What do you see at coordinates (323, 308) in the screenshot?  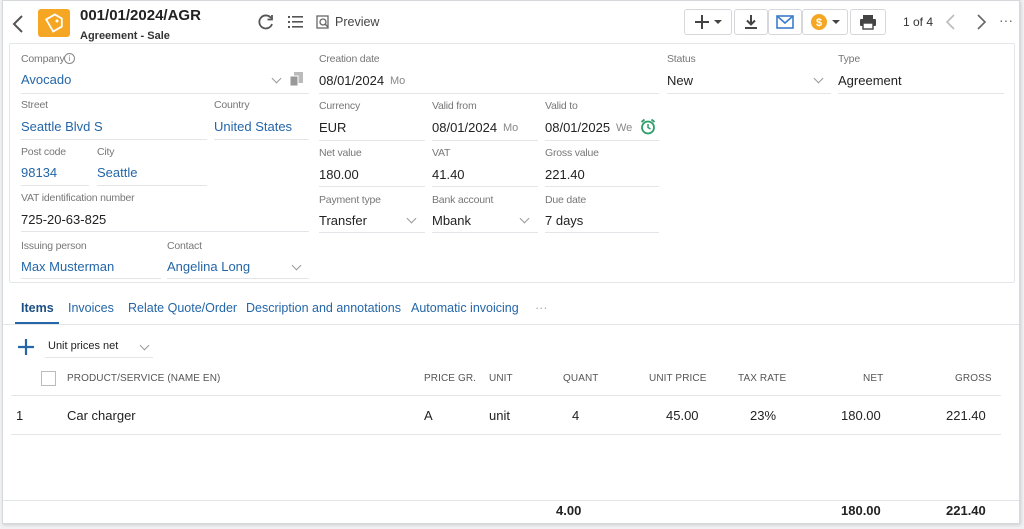 I see `tab-description-annotations: Description and annotations` at bounding box center [323, 308].